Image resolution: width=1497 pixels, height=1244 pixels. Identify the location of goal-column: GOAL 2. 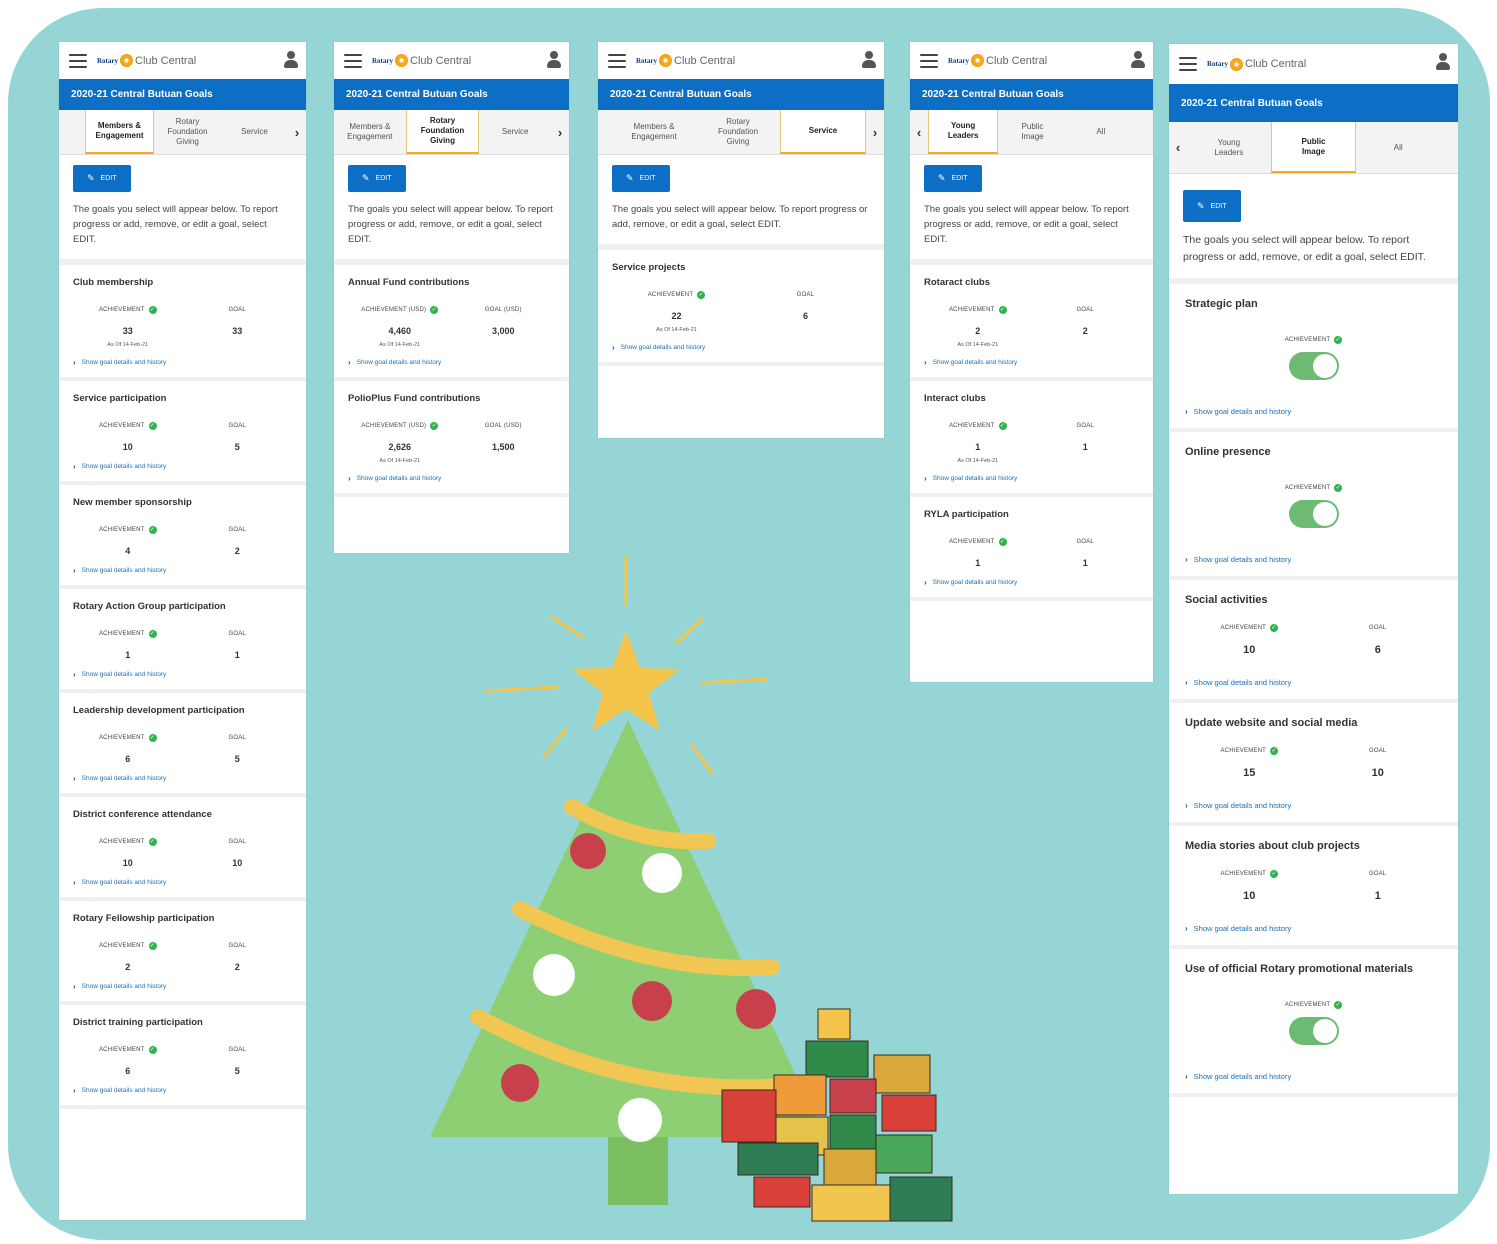
(1086, 323).